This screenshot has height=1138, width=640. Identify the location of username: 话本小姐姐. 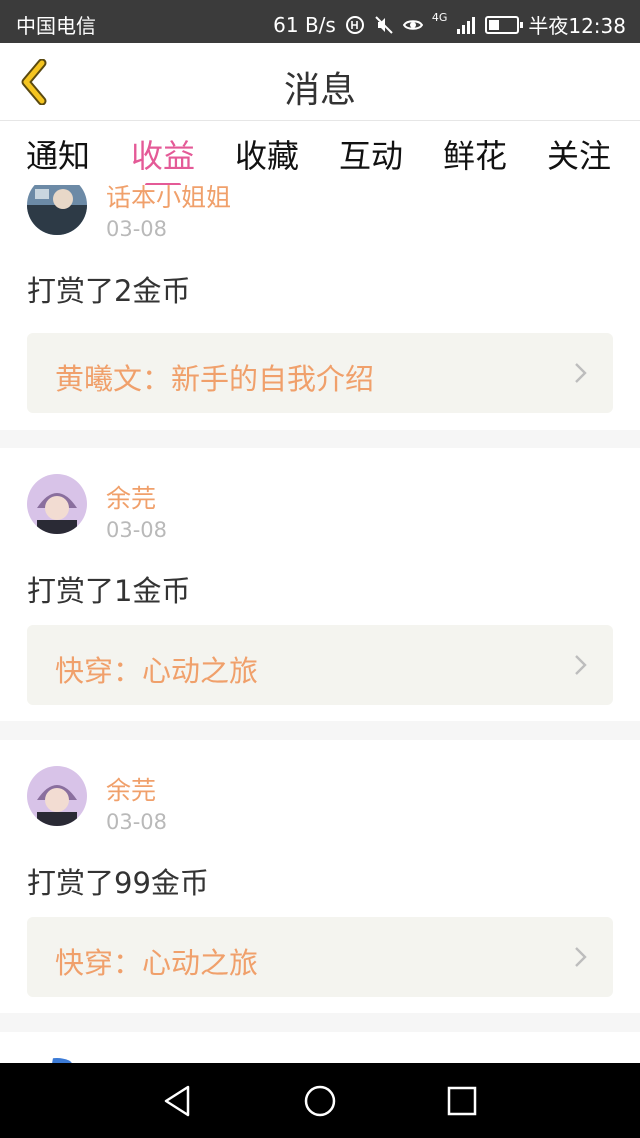
(168, 199).